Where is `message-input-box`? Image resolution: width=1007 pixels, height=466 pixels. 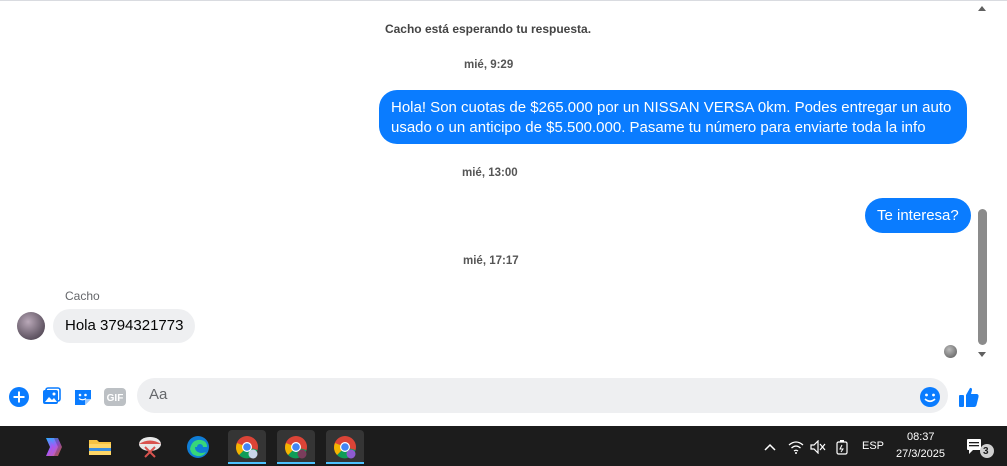
message-input-box is located at coordinates (542, 395).